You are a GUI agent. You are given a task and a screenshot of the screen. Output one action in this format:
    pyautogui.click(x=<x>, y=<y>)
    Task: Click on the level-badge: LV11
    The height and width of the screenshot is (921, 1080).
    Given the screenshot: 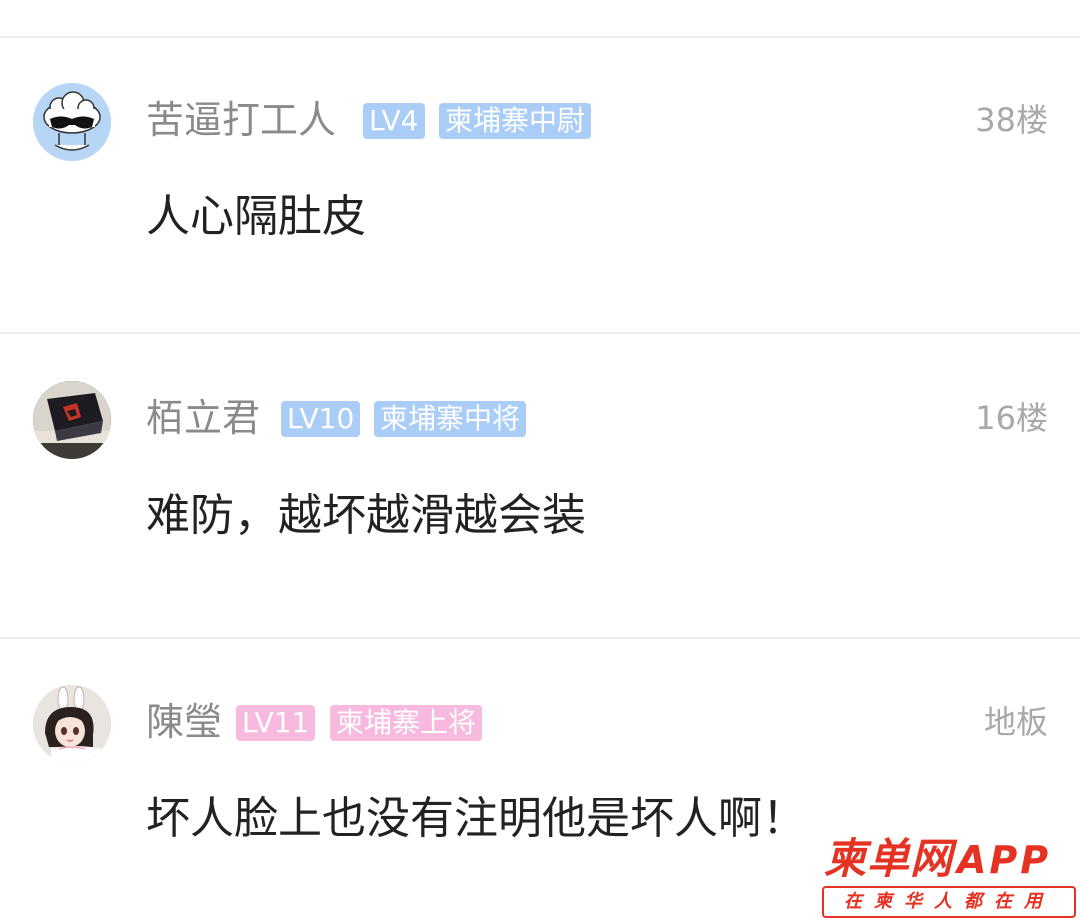 What is the action you would take?
    pyautogui.click(x=276, y=723)
    